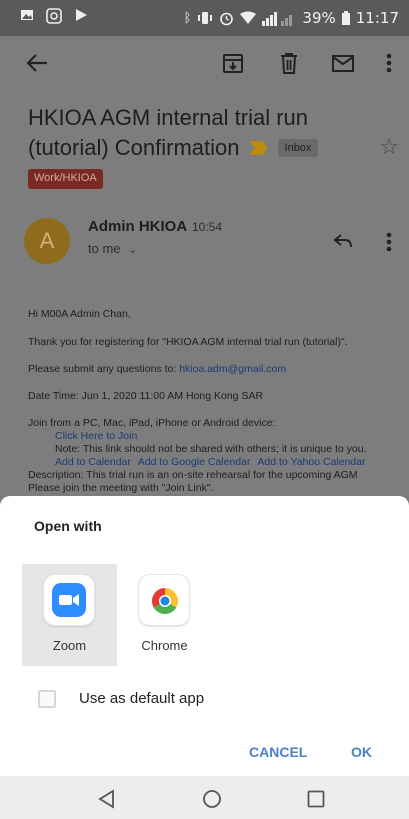 The image size is (409, 819). I want to click on questions-email-link: hkioa.adm@gmail.com, so click(232, 369).